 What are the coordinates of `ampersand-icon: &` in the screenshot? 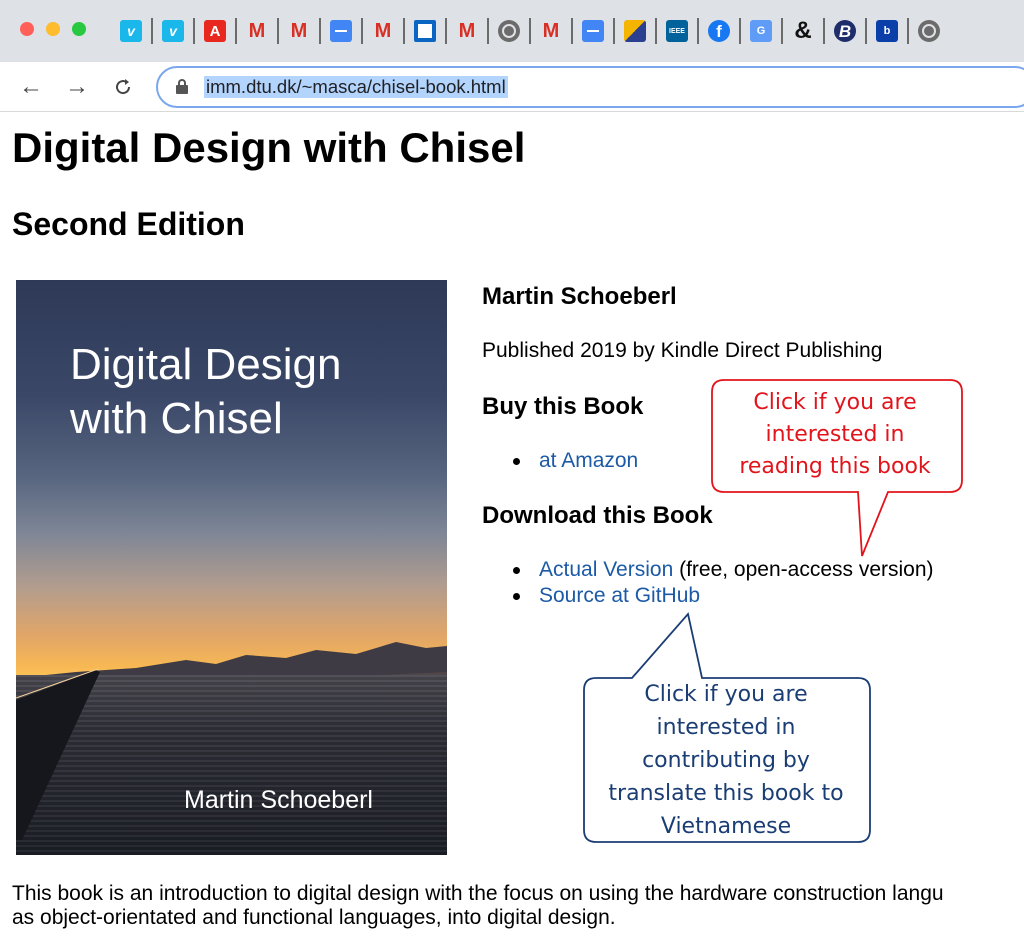 It's located at (803, 30).